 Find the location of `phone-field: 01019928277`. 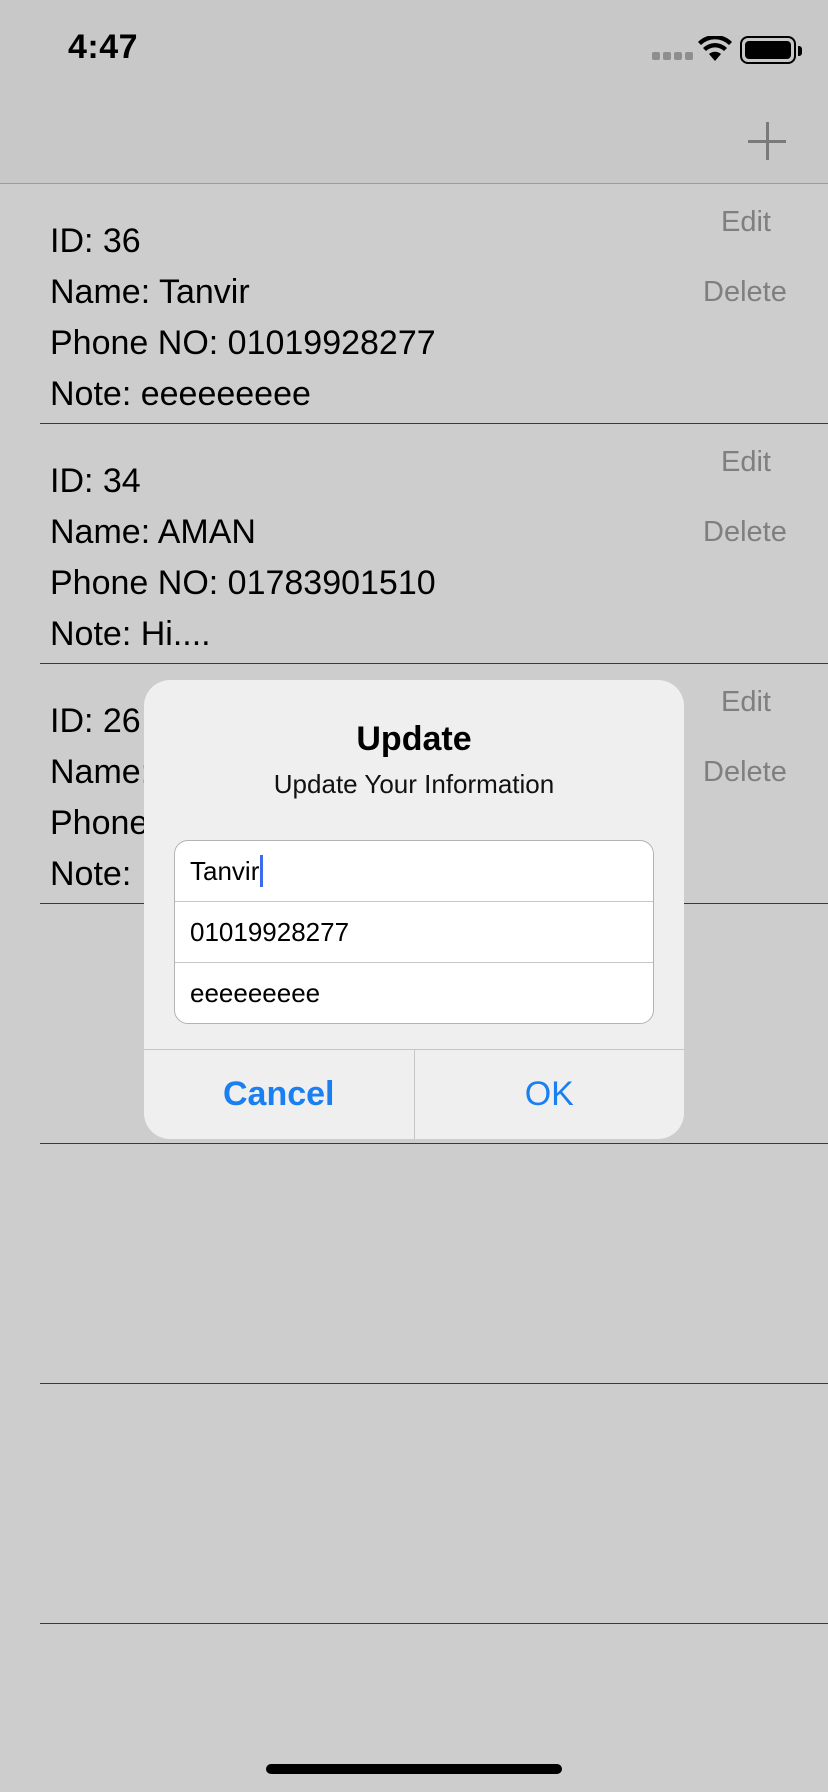

phone-field: 01019928277 is located at coordinates (414, 932).